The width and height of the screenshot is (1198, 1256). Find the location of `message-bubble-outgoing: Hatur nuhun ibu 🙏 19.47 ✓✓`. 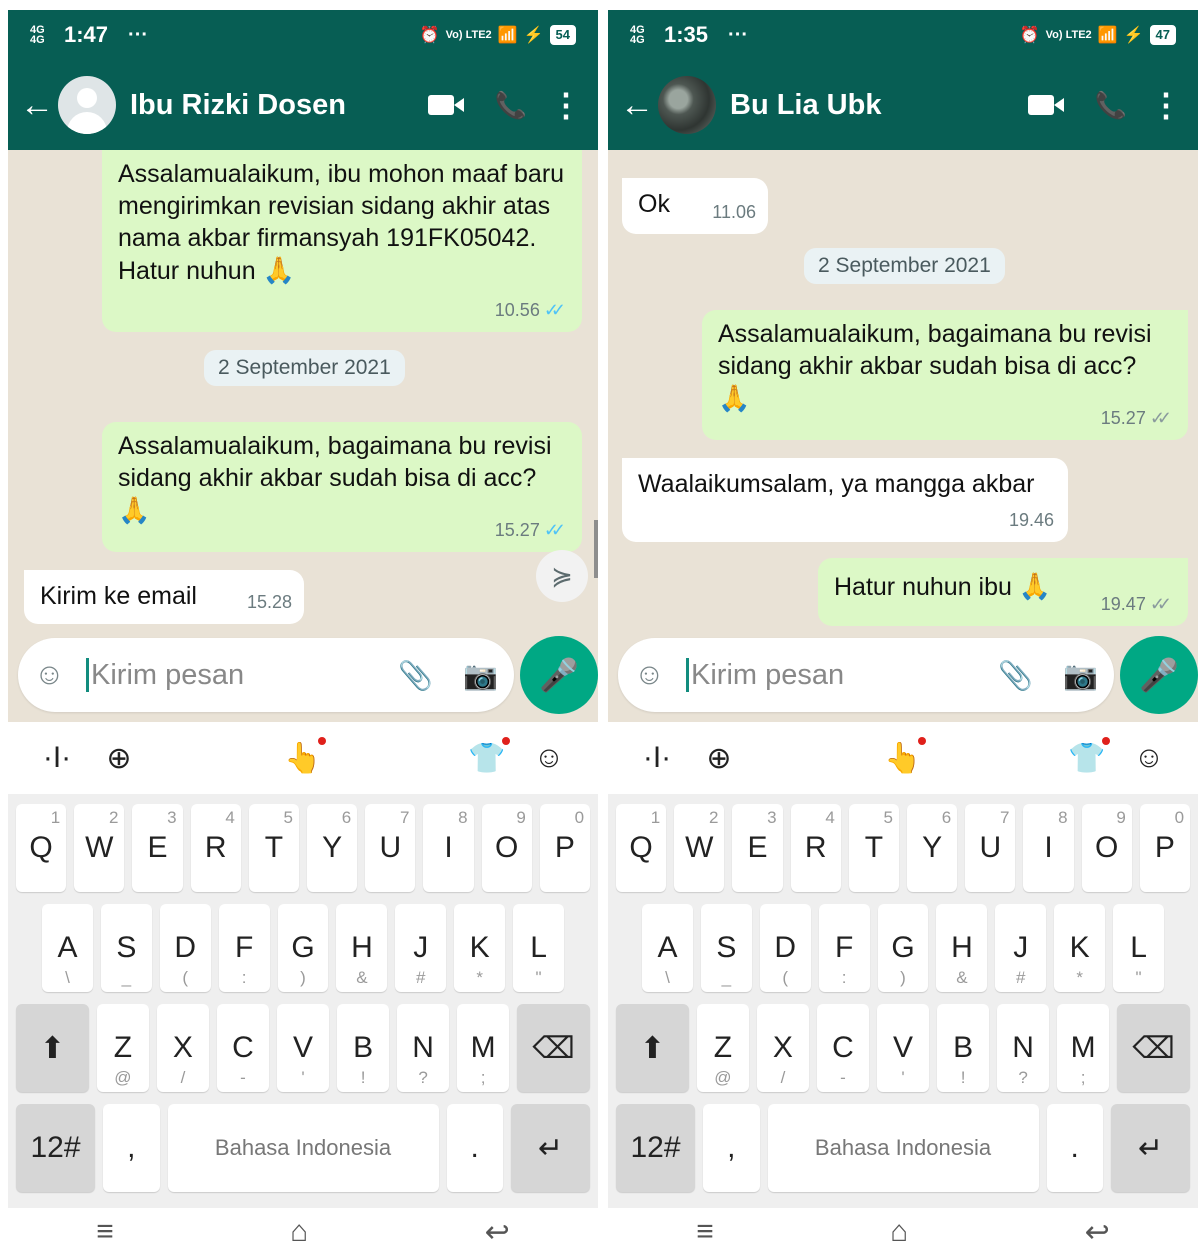

message-bubble-outgoing: Hatur nuhun ibu 🙏 19.47 ✓✓ is located at coordinates (1003, 592).